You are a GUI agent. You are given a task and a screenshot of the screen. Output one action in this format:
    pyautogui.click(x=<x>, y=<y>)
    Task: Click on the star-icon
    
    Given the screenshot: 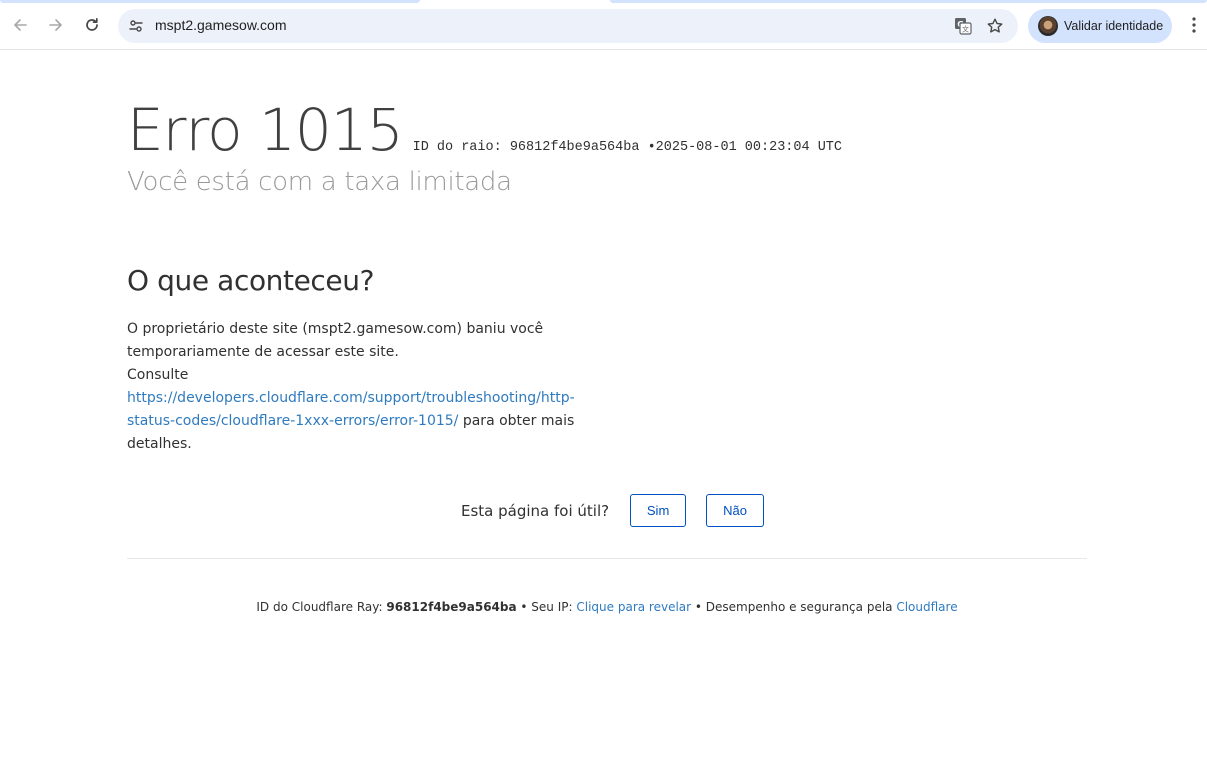 What is the action you would take?
    pyautogui.click(x=995, y=25)
    